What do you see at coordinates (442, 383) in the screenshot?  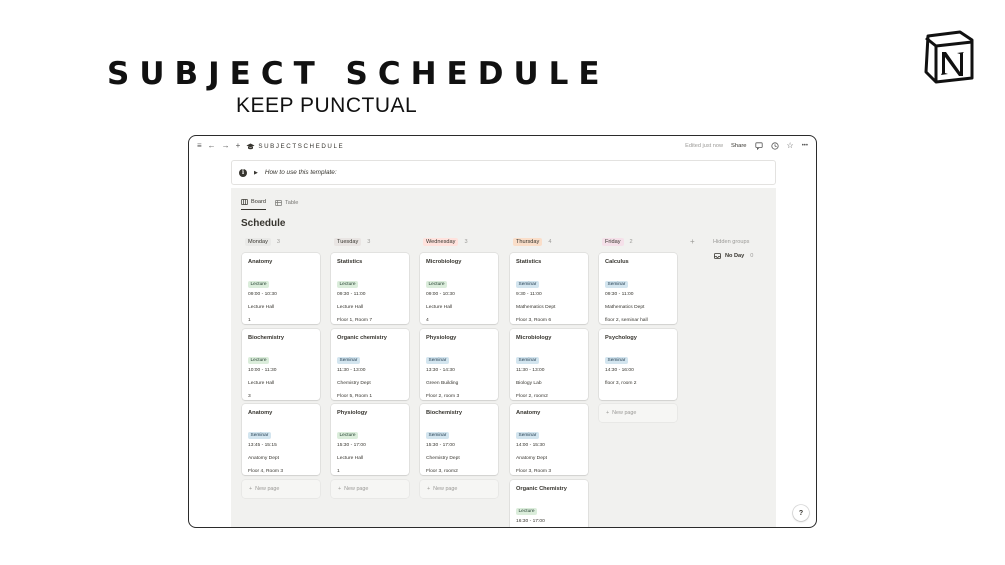 I see `card-place: Green Building` at bounding box center [442, 383].